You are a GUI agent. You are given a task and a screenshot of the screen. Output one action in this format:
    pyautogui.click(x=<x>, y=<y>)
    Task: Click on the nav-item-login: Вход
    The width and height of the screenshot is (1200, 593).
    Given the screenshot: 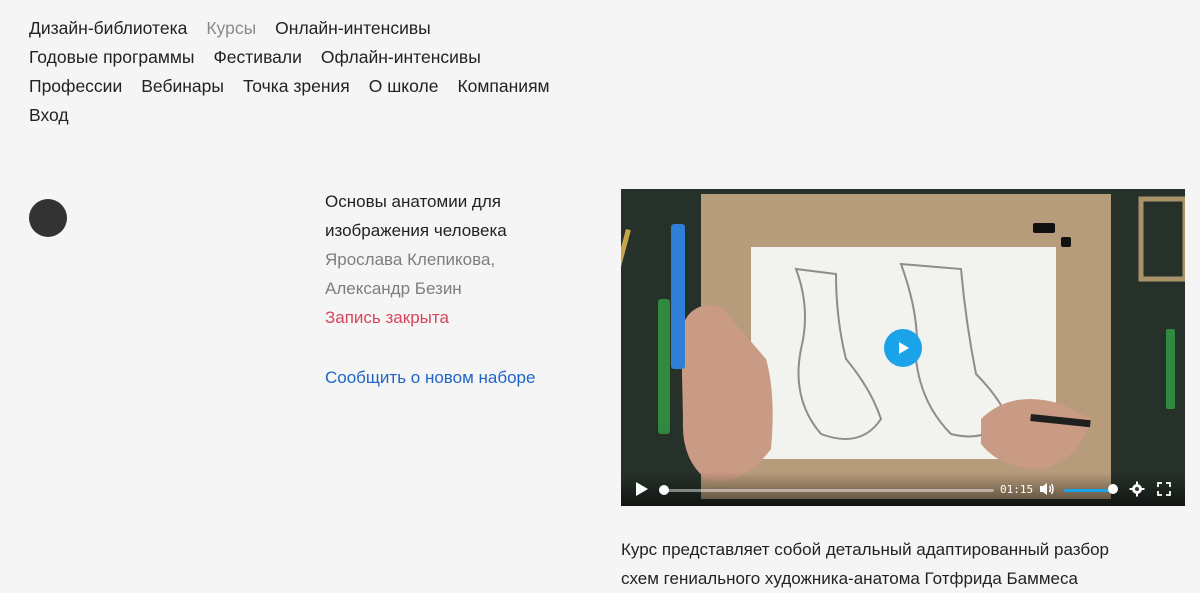 What is the action you would take?
    pyautogui.click(x=49, y=115)
    